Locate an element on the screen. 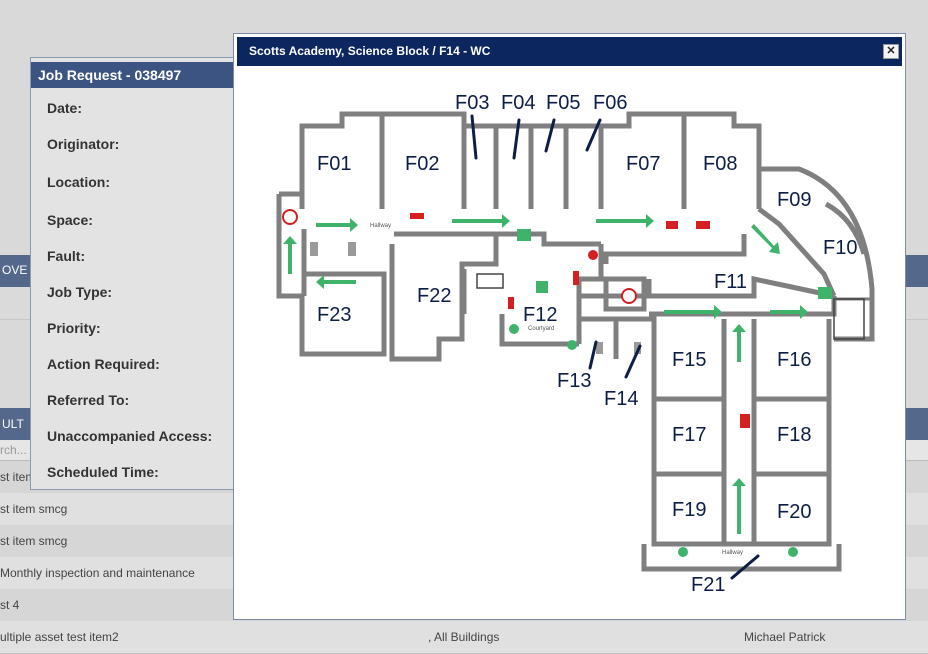 This screenshot has height=654, width=928. overview-tab-label: OVE is located at coordinates (15, 270).